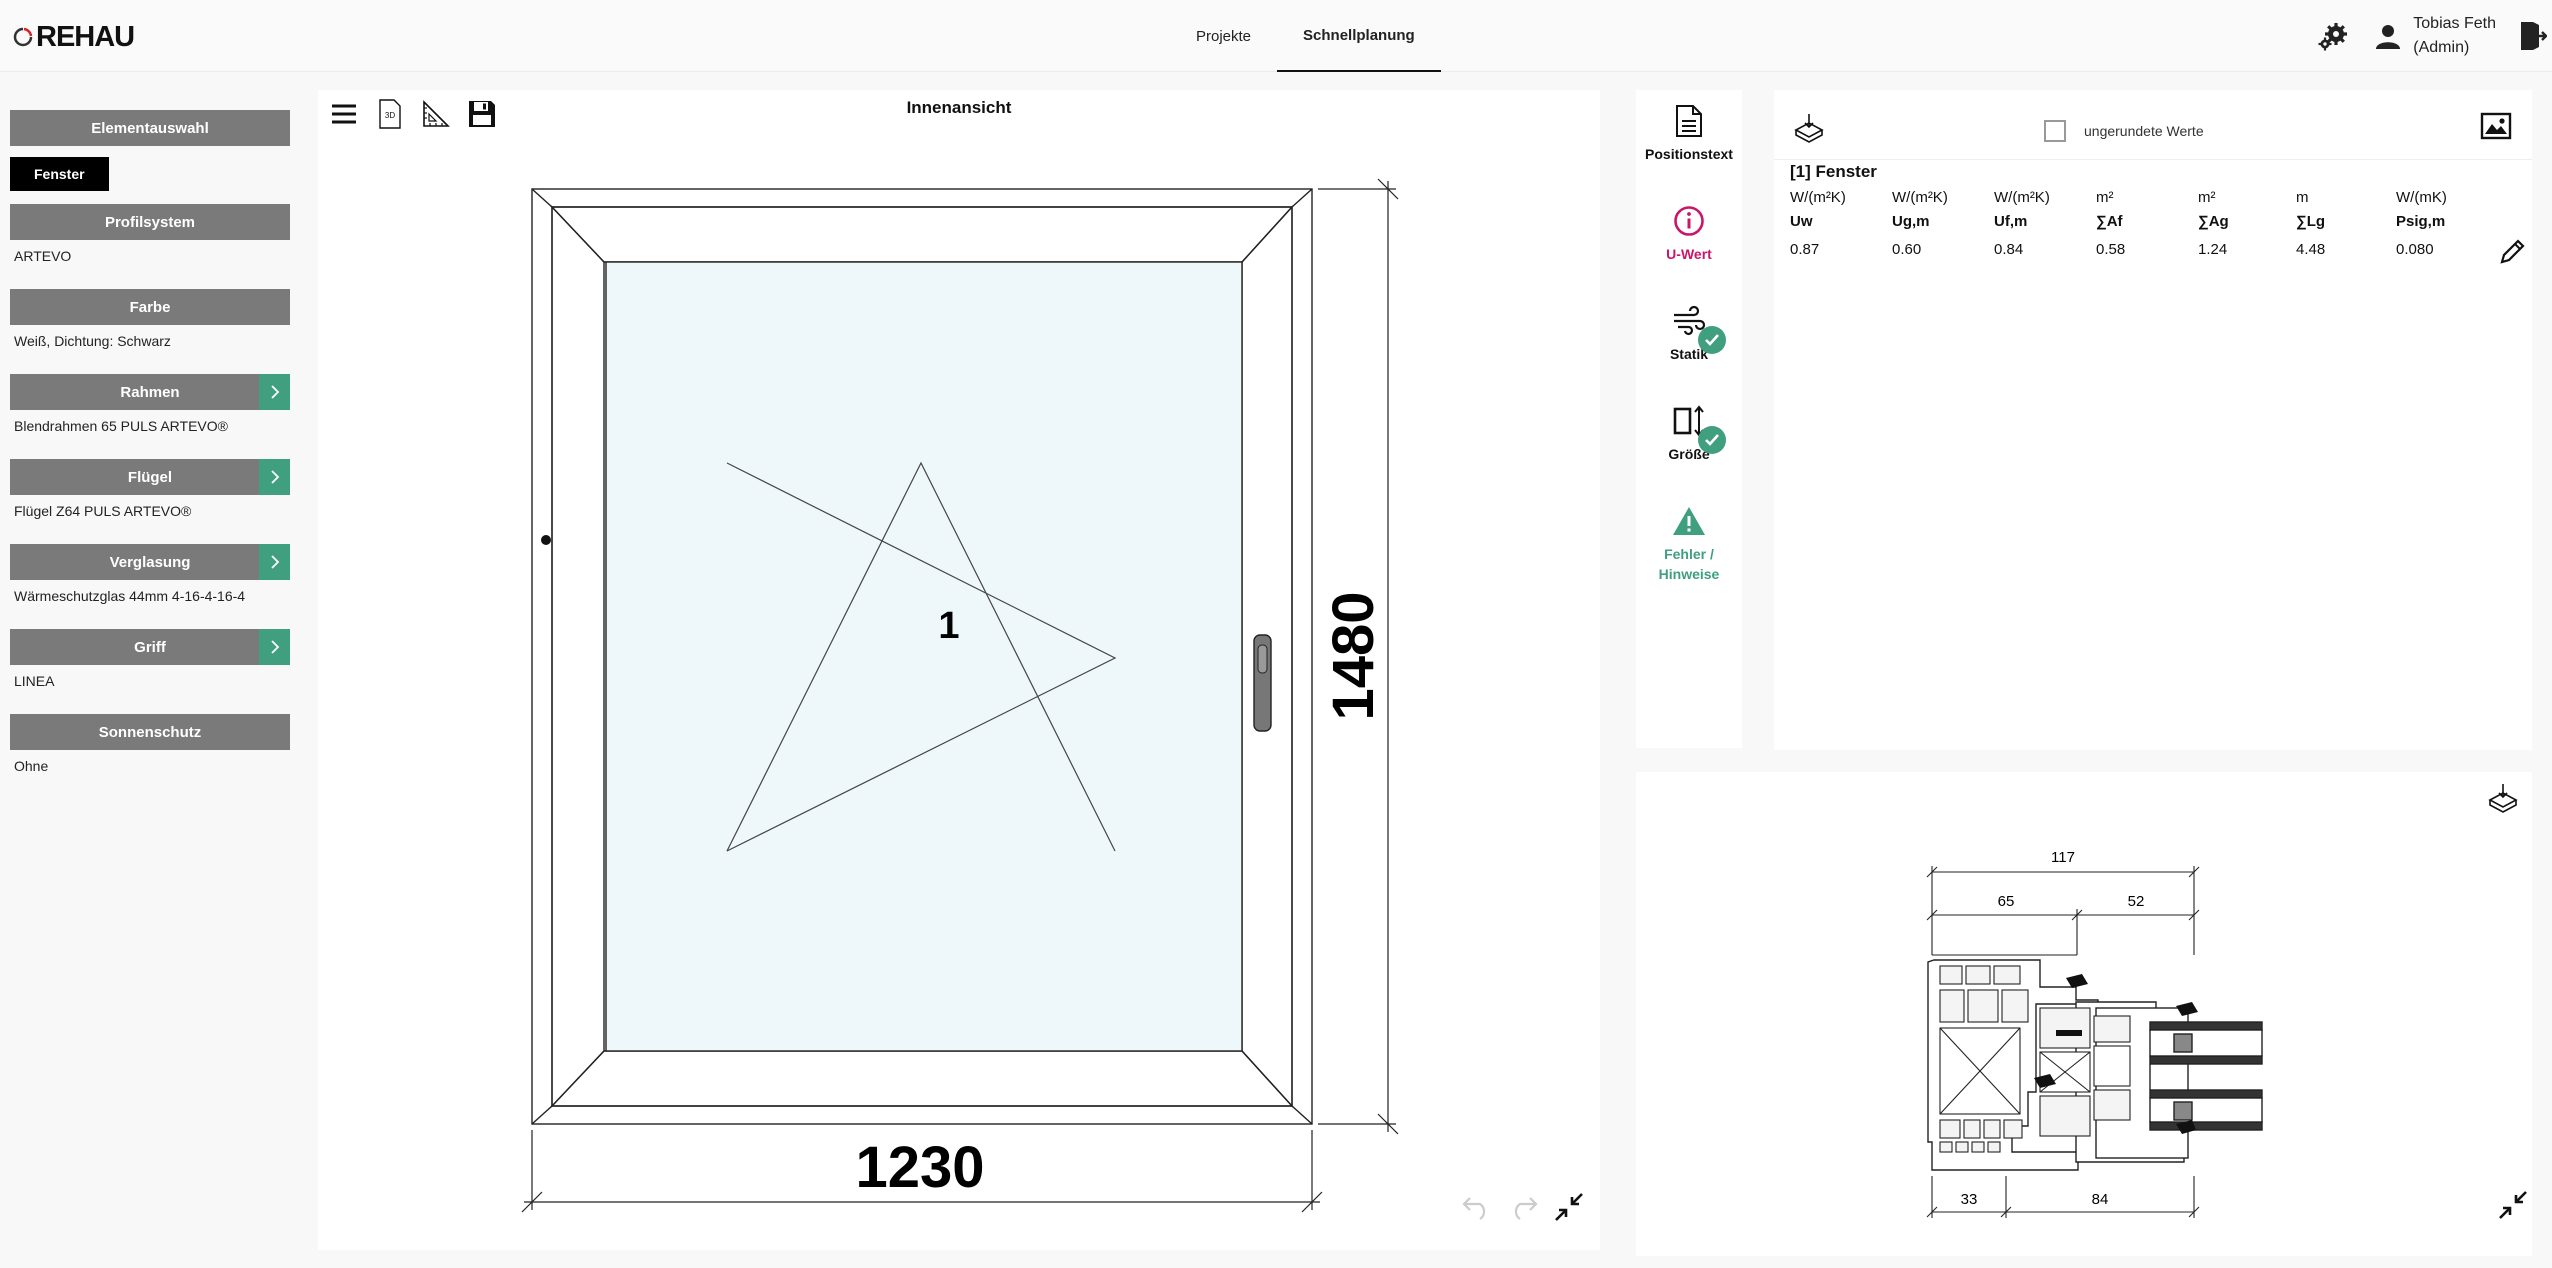 The height and width of the screenshot is (1268, 2552). What do you see at coordinates (1689, 221) in the screenshot?
I see `info-circle-icon` at bounding box center [1689, 221].